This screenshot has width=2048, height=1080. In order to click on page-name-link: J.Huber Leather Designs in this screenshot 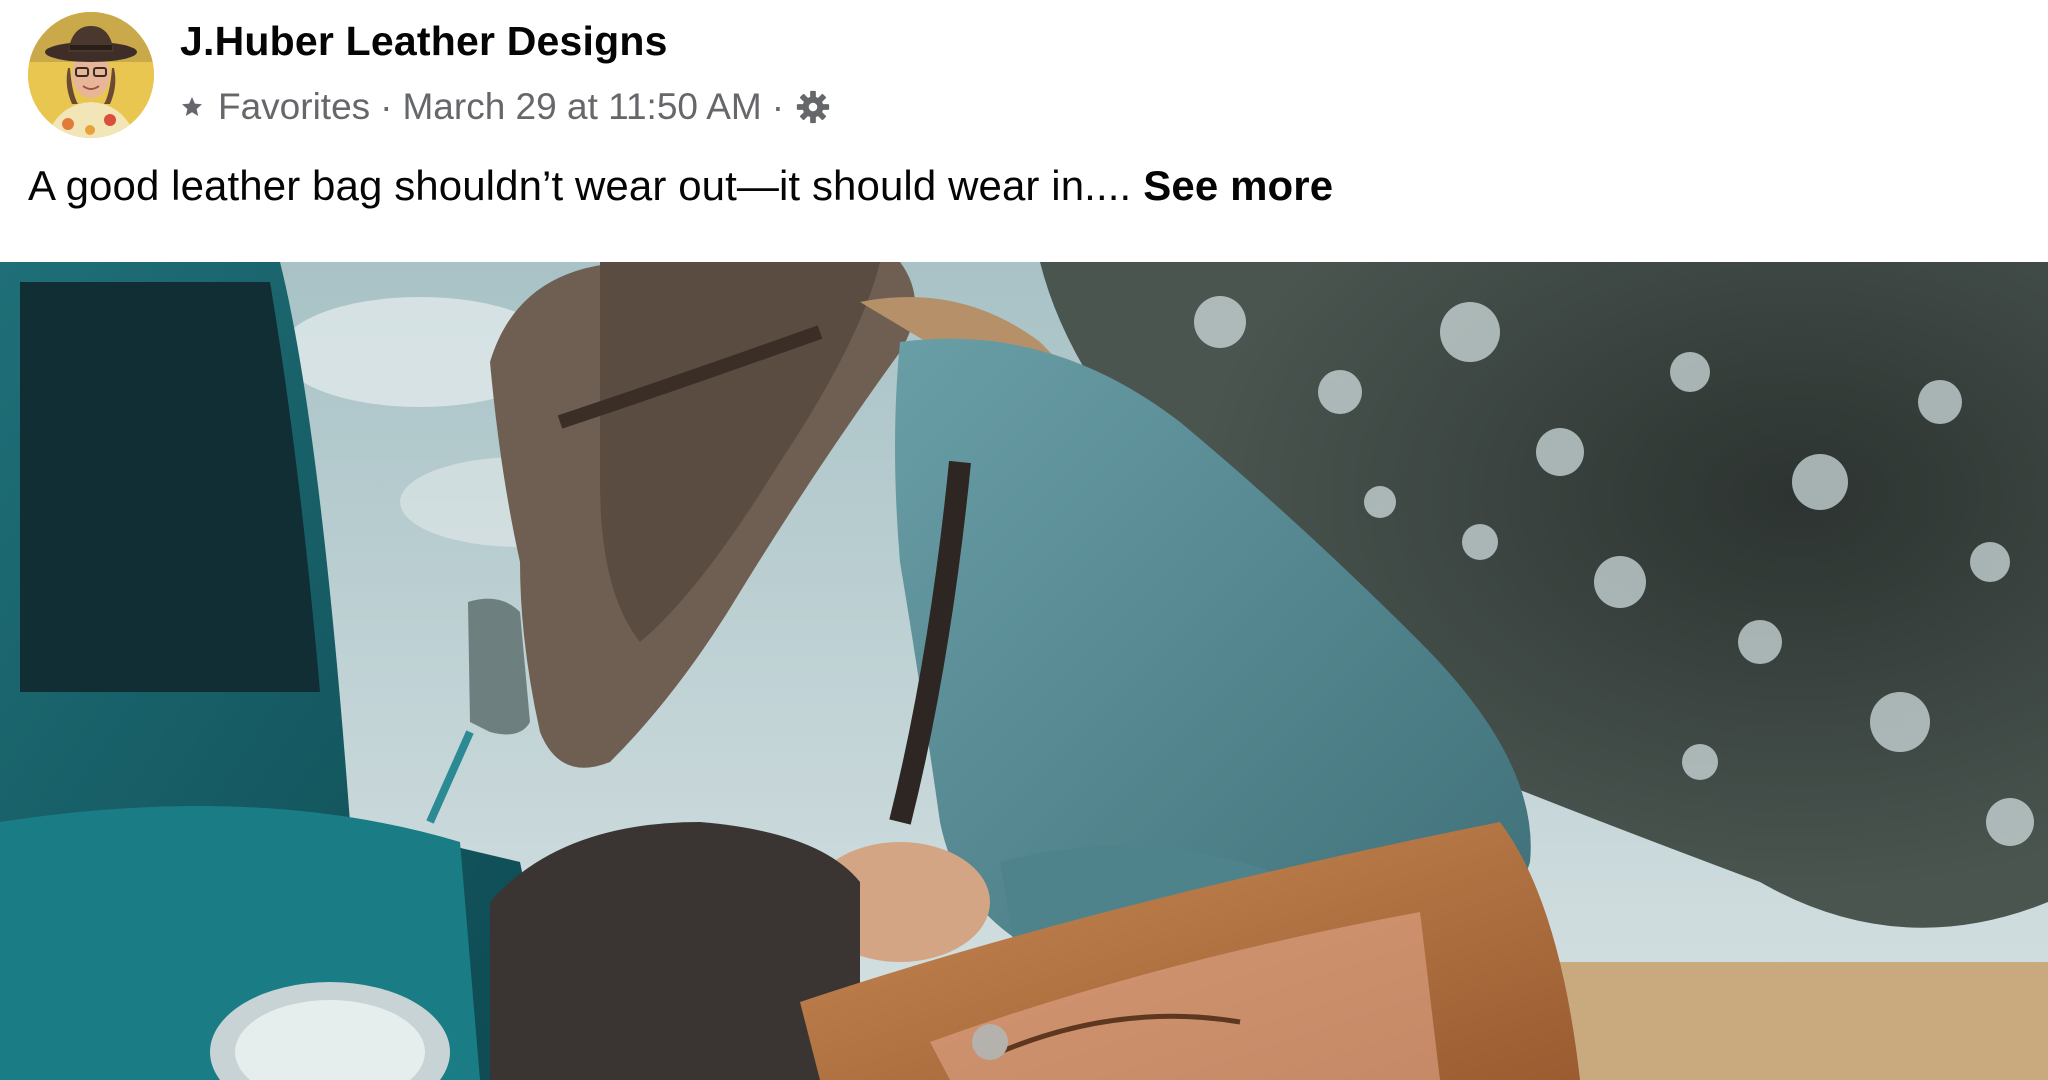, I will do `click(424, 41)`.